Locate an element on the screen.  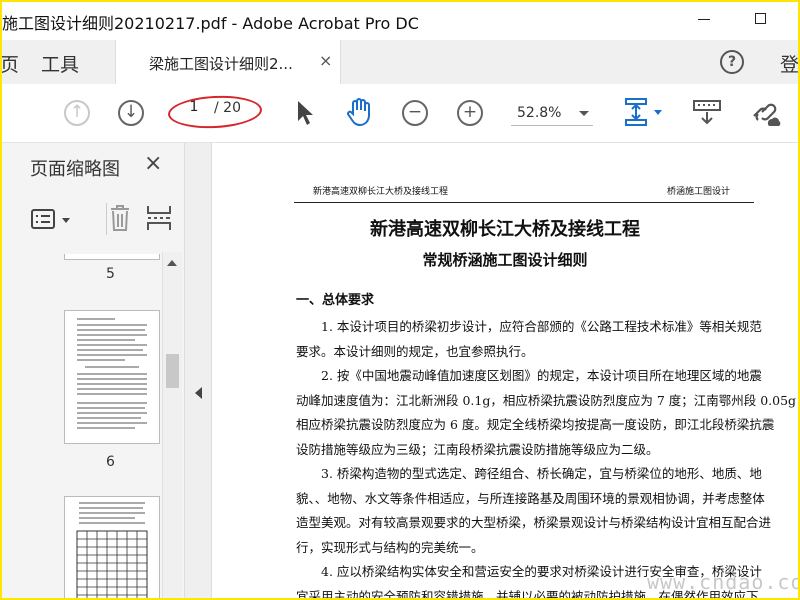
document-title: 新港高速双柳长江大桥及接线工程 is located at coordinates (505, 229).